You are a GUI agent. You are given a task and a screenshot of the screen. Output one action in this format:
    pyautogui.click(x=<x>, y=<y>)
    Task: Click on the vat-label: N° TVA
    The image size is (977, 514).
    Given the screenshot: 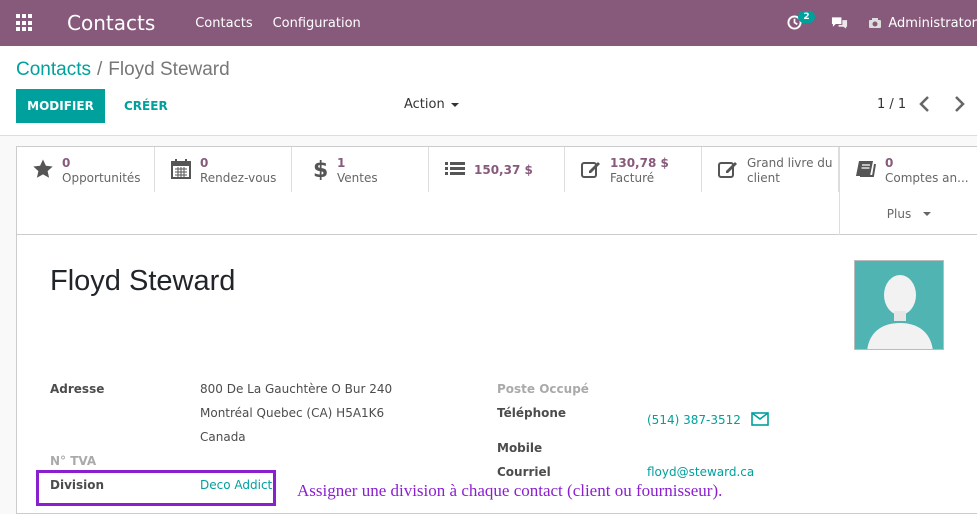 What is the action you would take?
    pyautogui.click(x=73, y=461)
    